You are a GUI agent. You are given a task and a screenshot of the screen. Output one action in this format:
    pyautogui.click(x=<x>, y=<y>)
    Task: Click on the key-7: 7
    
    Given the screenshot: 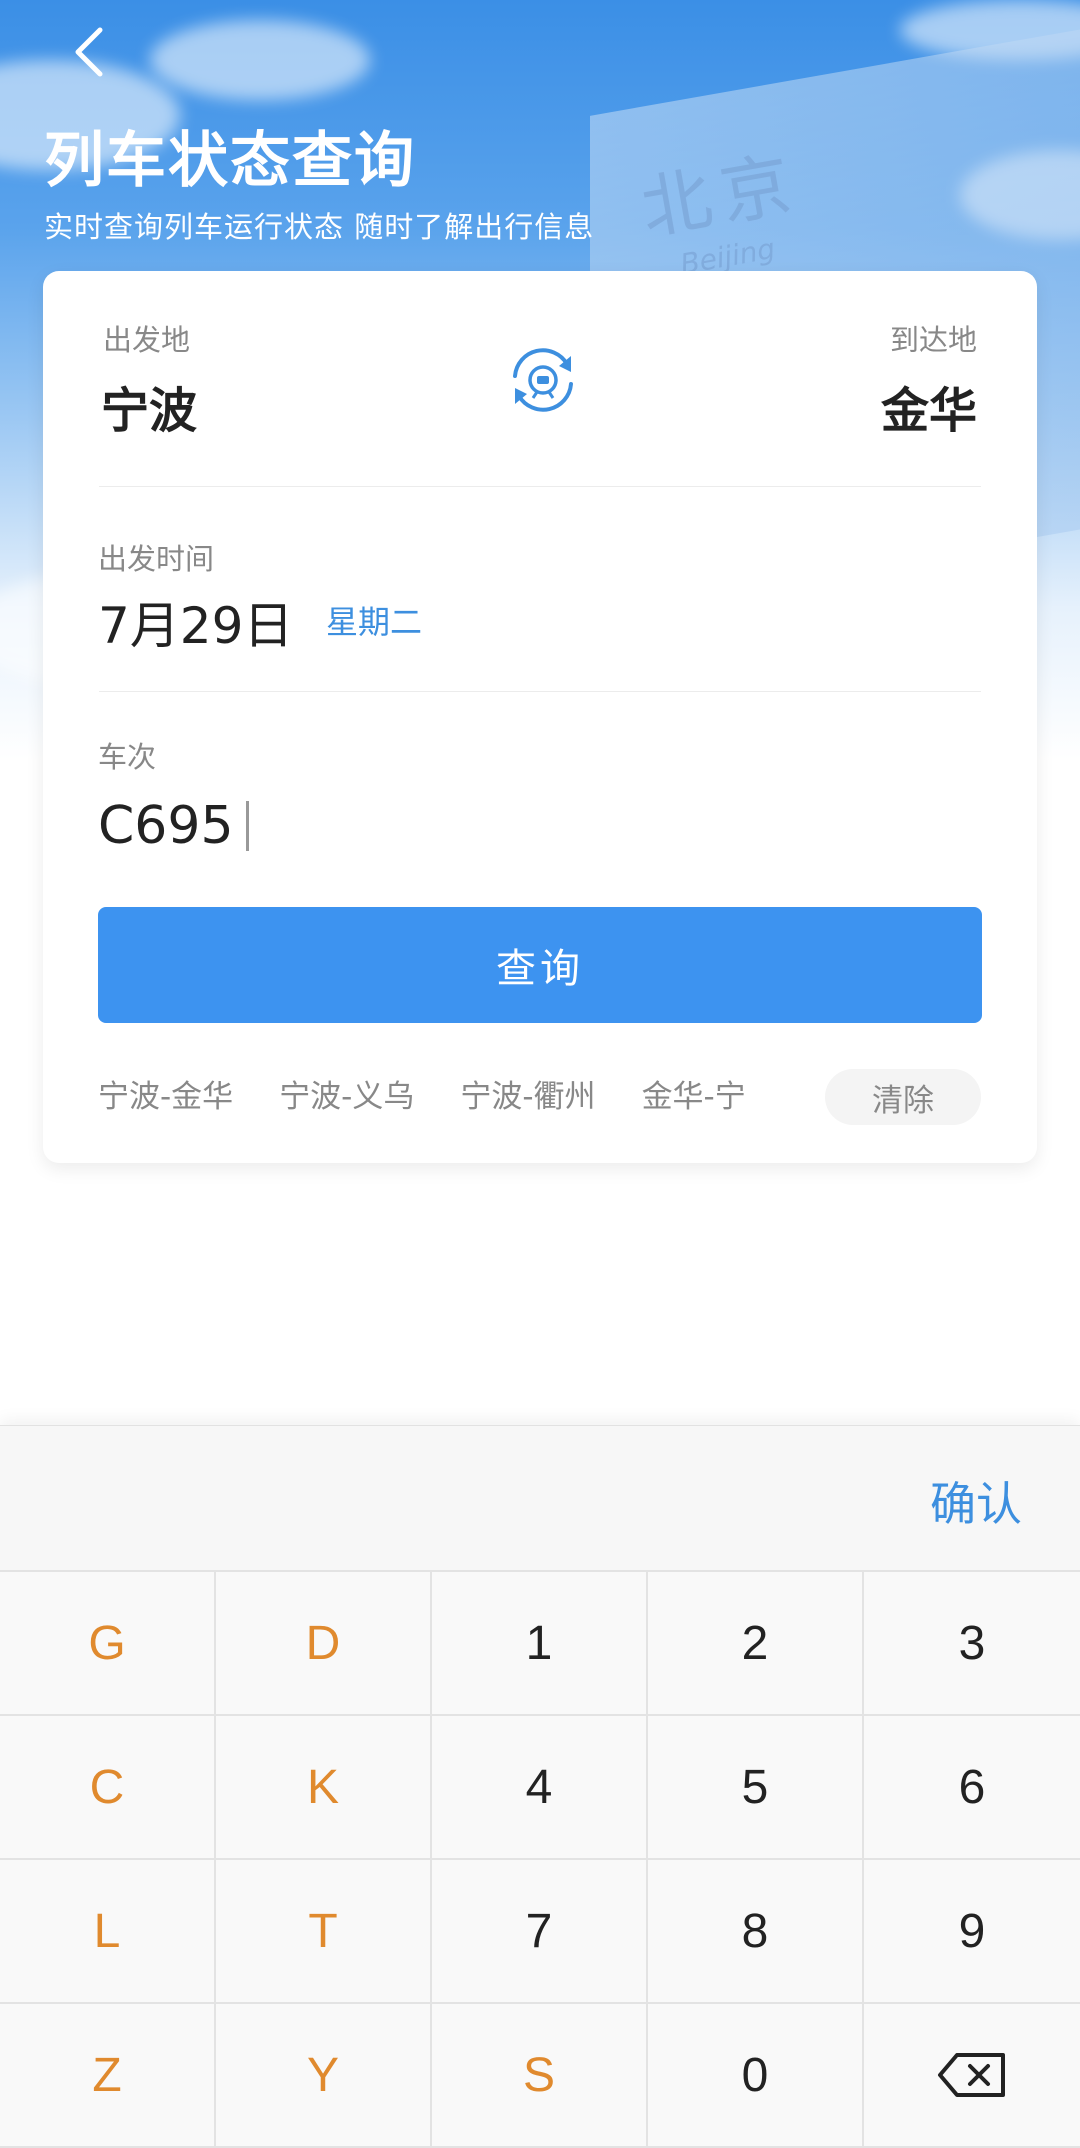 What is the action you would take?
    pyautogui.click(x=540, y=1932)
    